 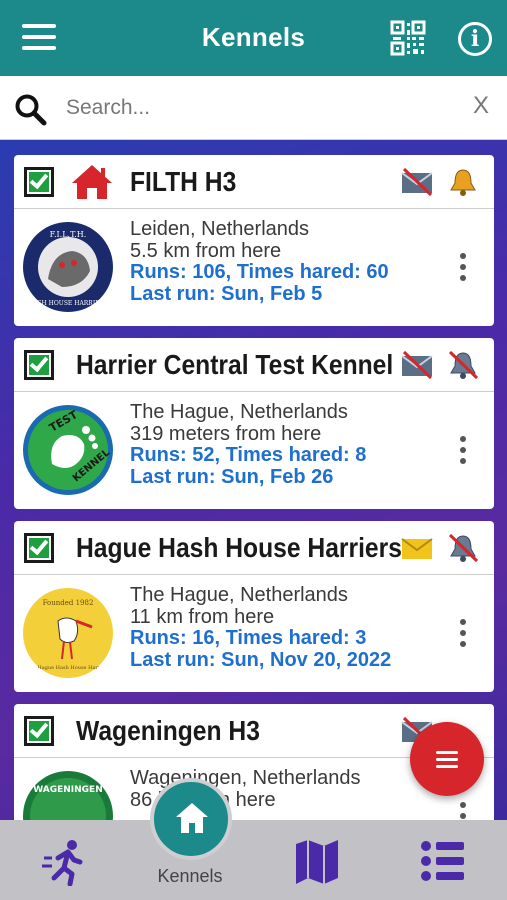 I want to click on tab-kennels-label: Kennels, so click(x=190, y=876).